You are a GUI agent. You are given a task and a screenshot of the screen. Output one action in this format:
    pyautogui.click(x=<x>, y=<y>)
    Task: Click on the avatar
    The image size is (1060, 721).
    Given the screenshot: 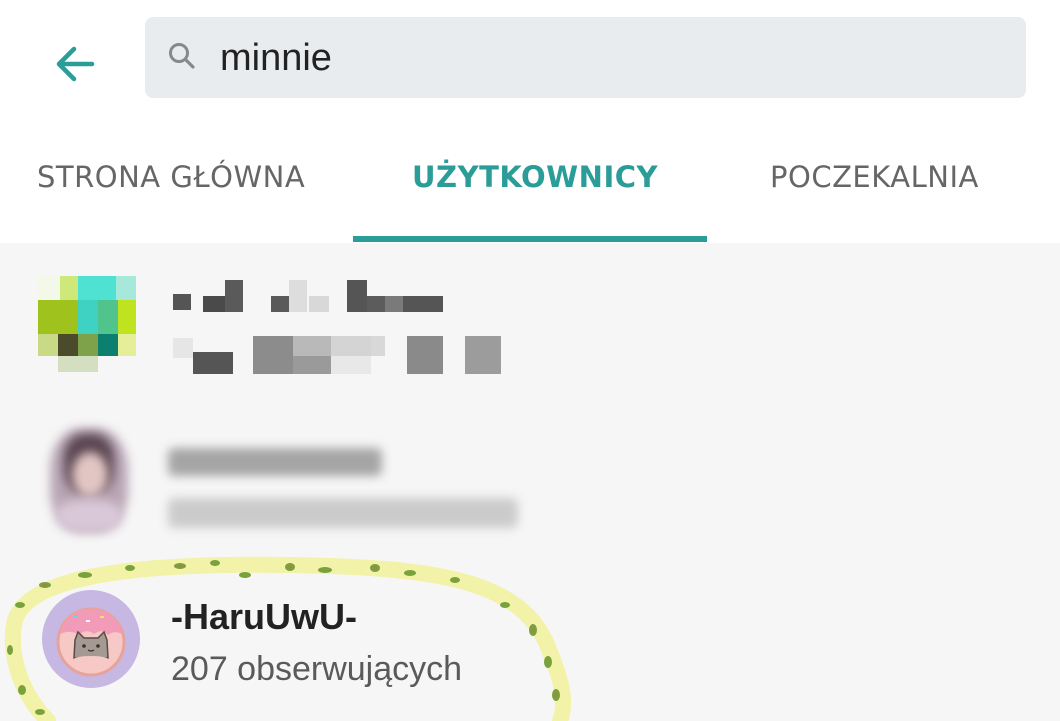 What is the action you would take?
    pyautogui.click(x=91, y=639)
    